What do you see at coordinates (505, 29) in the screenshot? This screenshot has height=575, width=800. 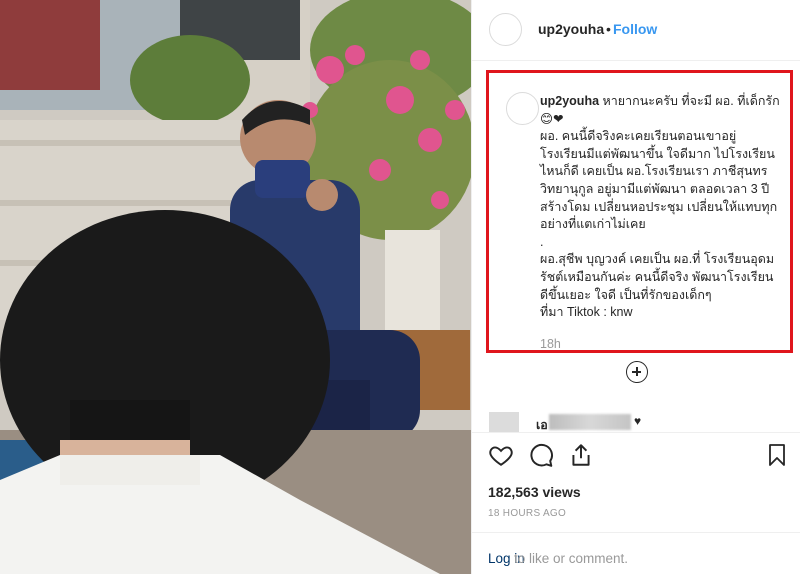 I see `author-avatar` at bounding box center [505, 29].